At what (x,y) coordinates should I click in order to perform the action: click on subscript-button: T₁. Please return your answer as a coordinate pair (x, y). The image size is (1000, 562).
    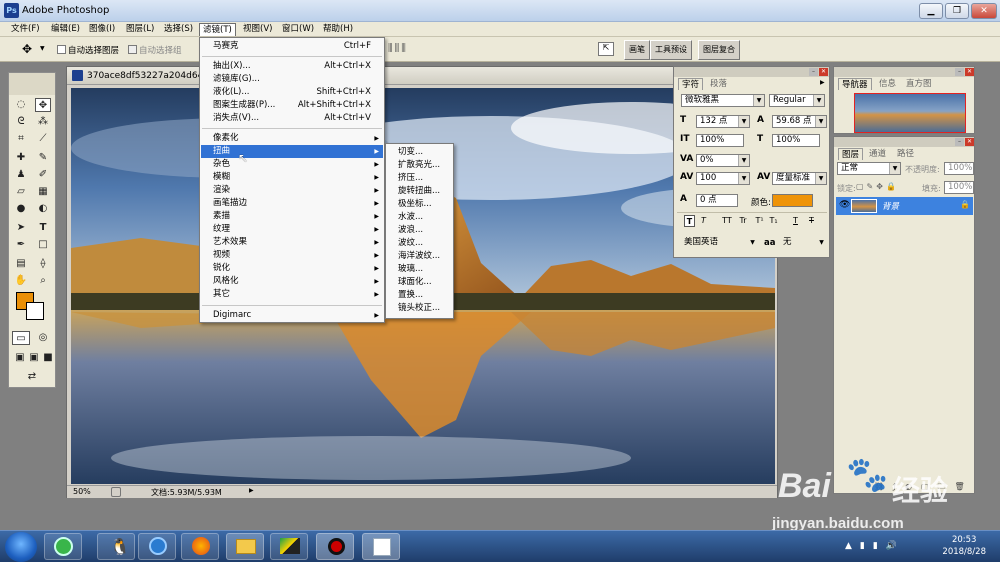
    Looking at the image, I should click on (773, 221).